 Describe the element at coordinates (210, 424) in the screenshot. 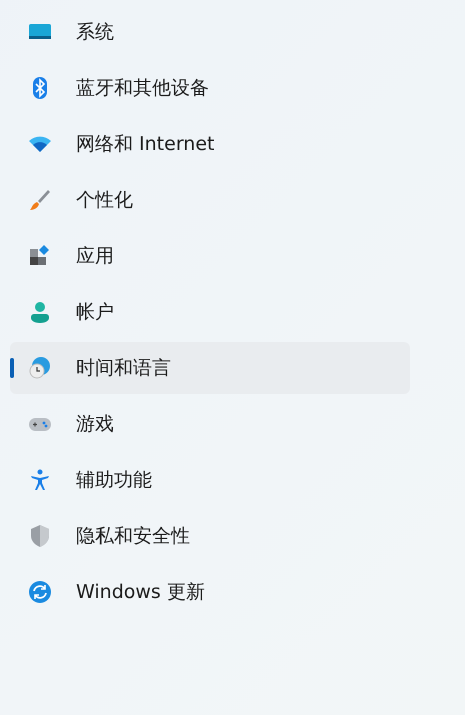

I see `sidebar-item: 游戏` at that location.